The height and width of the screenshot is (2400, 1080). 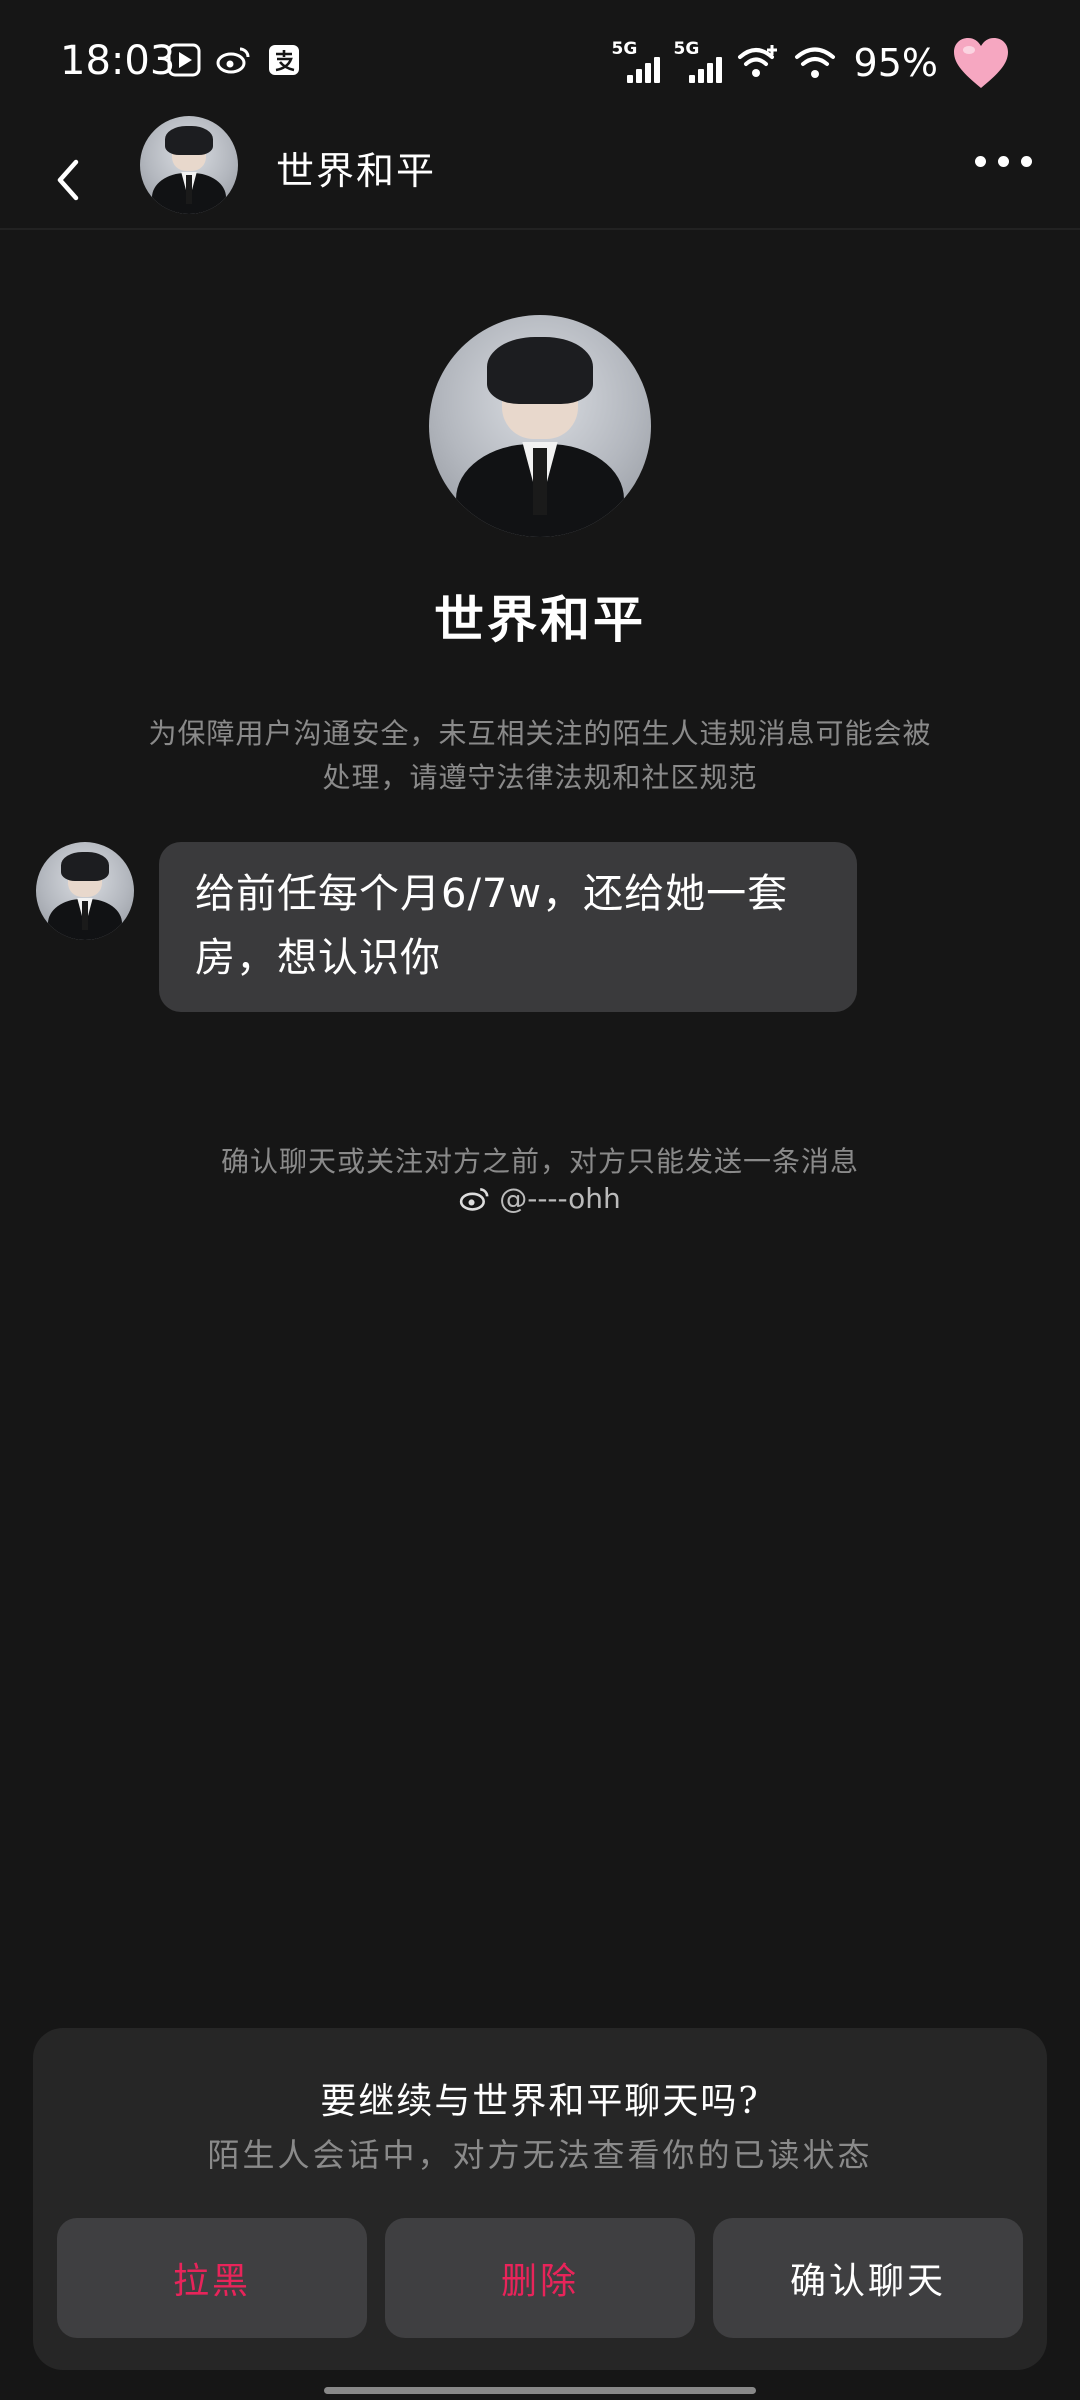 I want to click on wifi-plus-icon, so click(x=757, y=61).